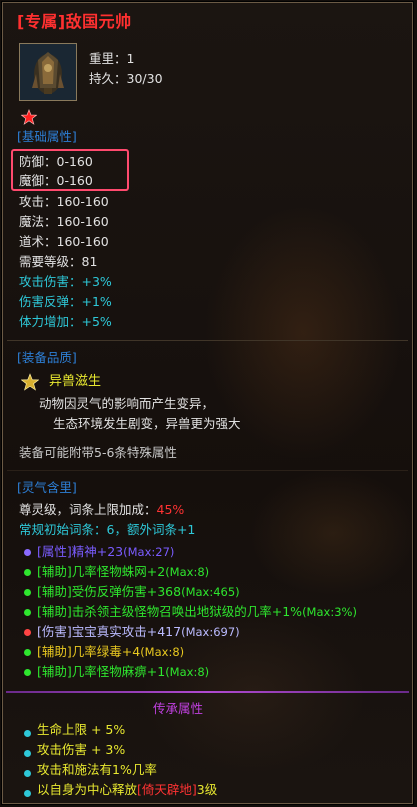 The height and width of the screenshot is (807, 417). I want to click on red-star-icon, so click(29, 117).